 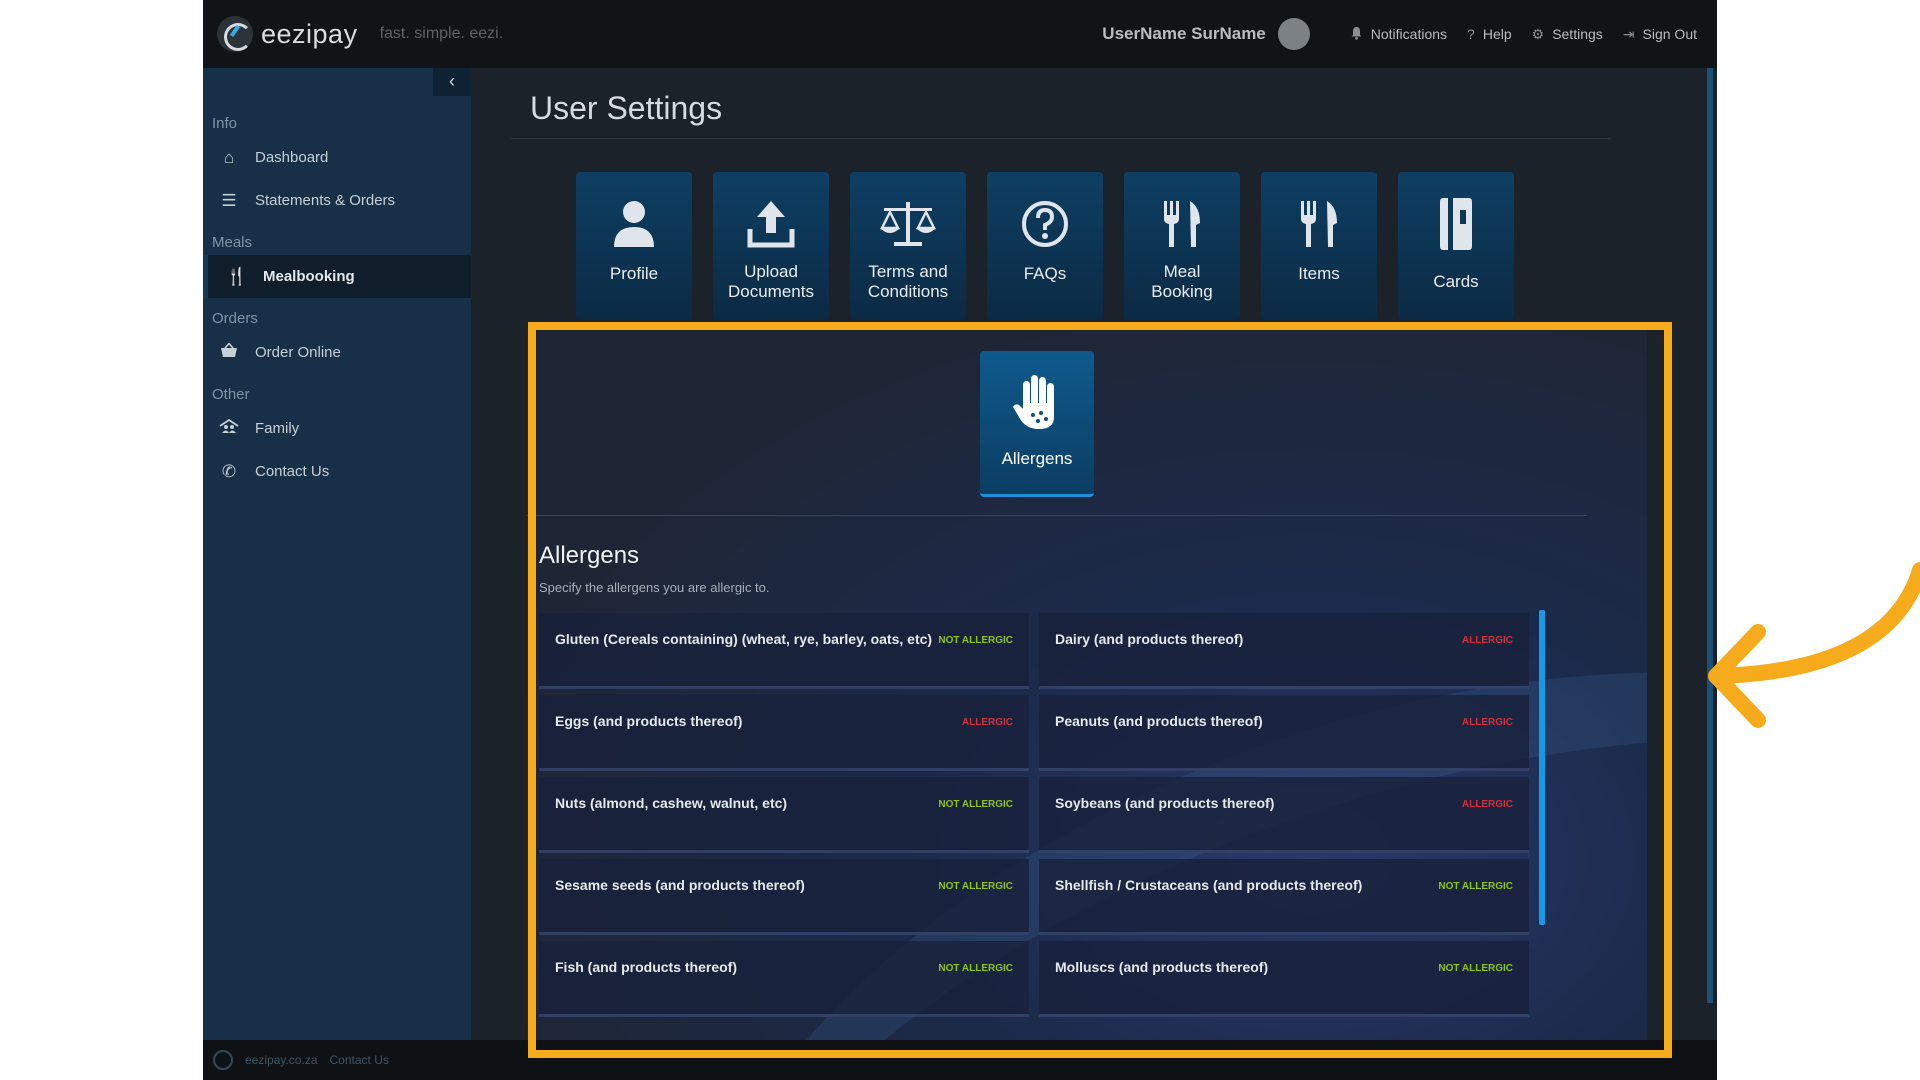 What do you see at coordinates (223, 1060) in the screenshot?
I see `footer-logo-icon` at bounding box center [223, 1060].